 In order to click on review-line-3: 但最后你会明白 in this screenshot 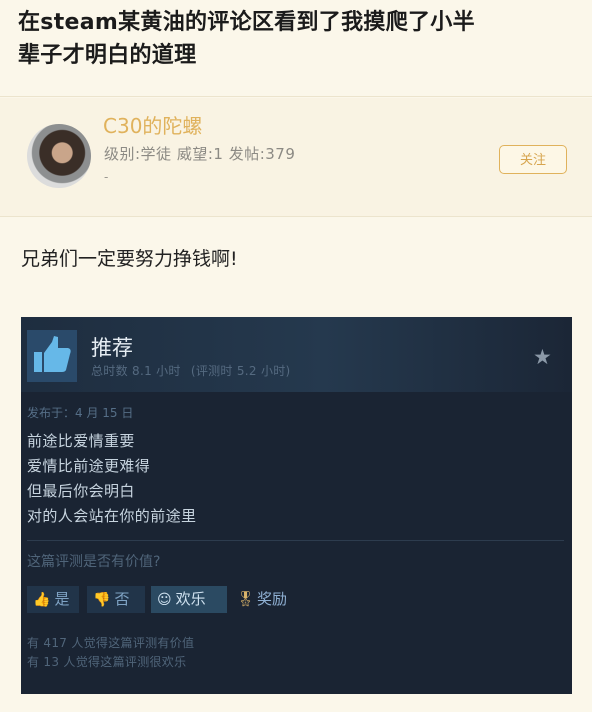, I will do `click(81, 491)`.